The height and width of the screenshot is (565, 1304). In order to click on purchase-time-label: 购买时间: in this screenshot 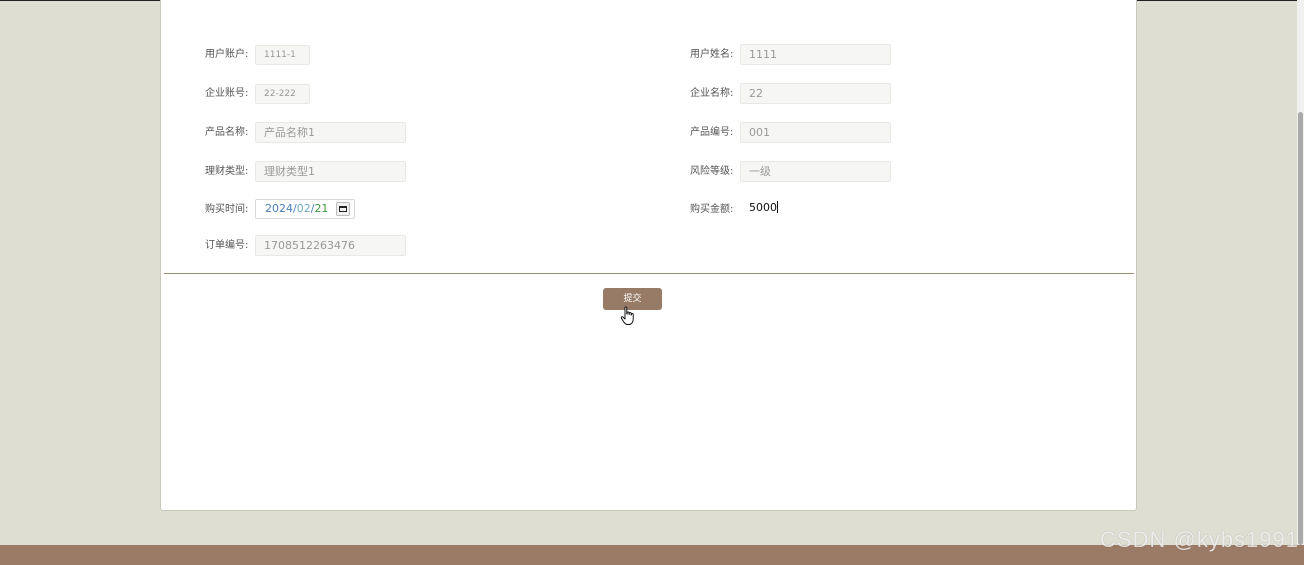, I will do `click(227, 209)`.